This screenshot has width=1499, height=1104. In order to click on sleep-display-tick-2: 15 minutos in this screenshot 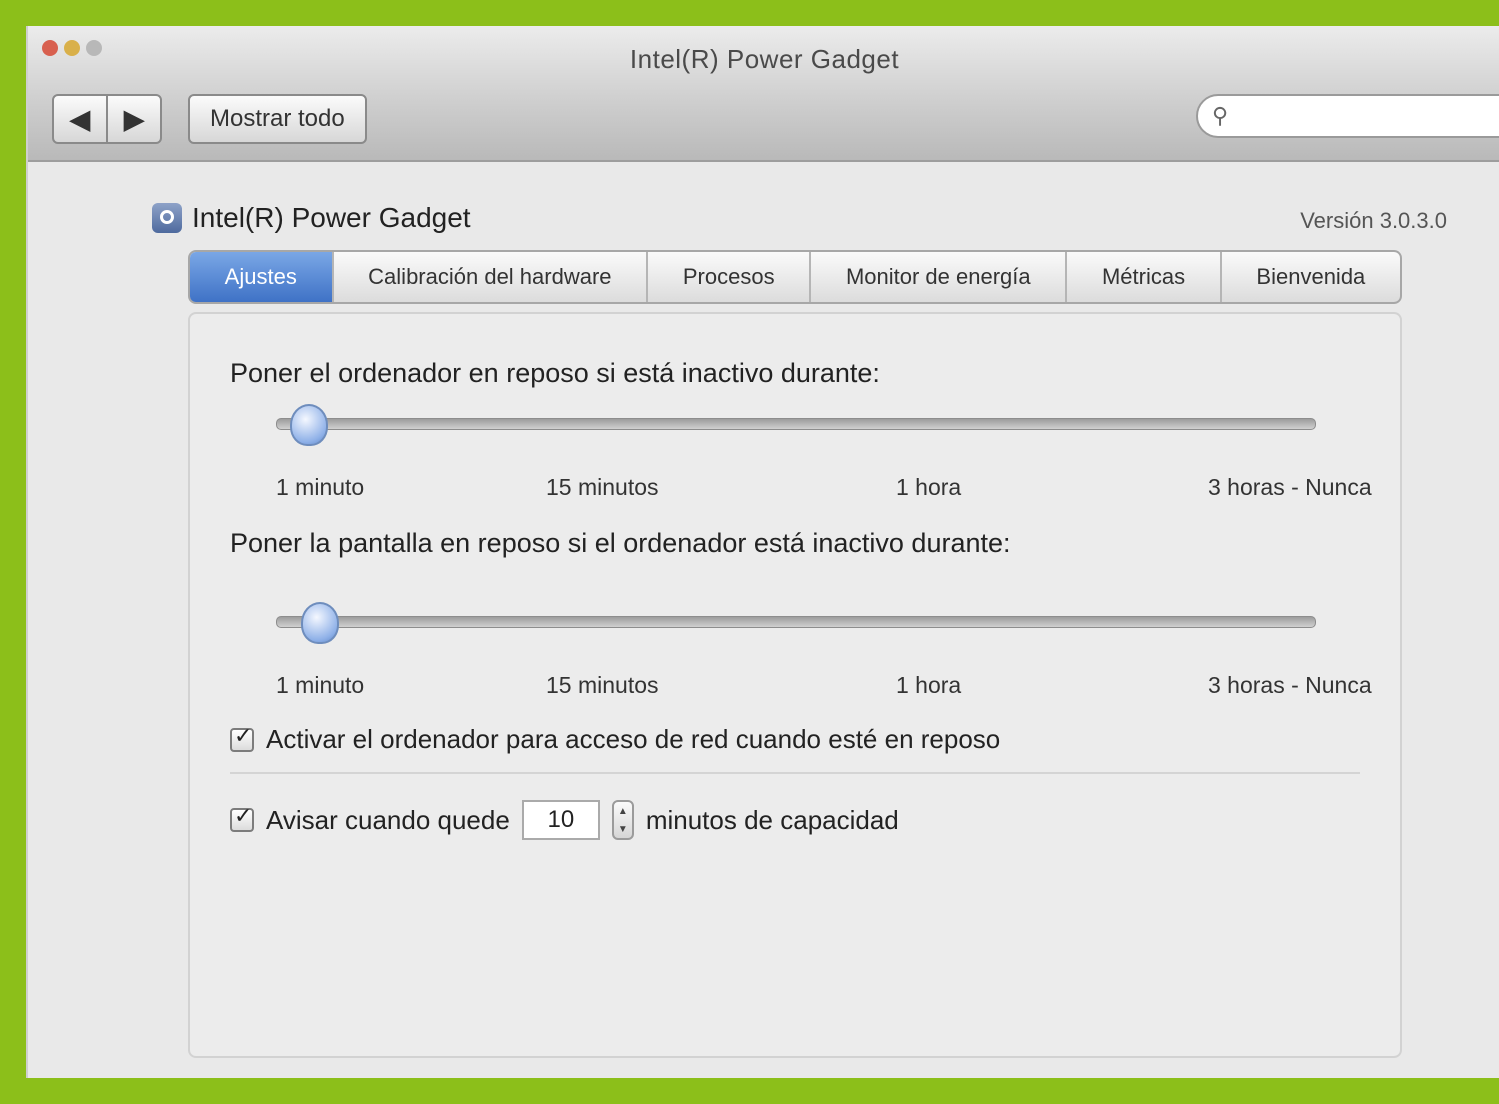, I will do `click(602, 685)`.